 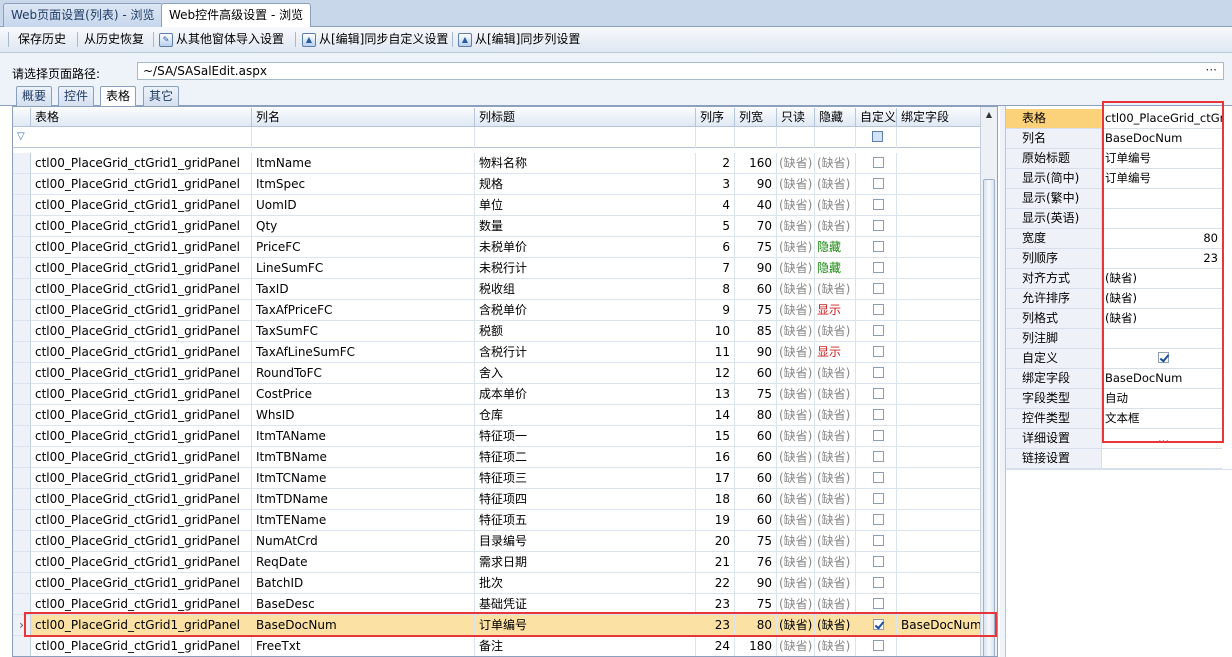 What do you see at coordinates (876, 117) in the screenshot?
I see `col-header-custom: 自定义` at bounding box center [876, 117].